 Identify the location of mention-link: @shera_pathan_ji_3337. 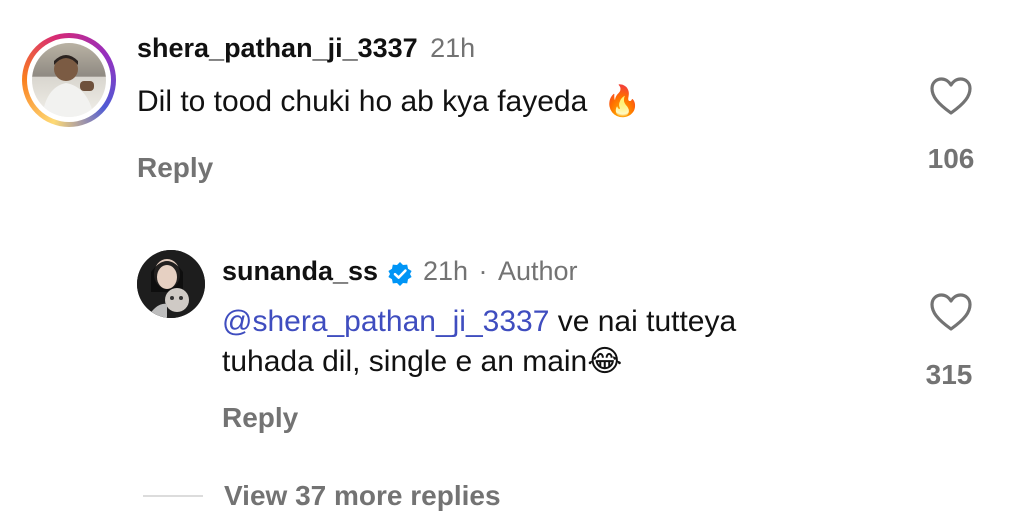
(385, 321).